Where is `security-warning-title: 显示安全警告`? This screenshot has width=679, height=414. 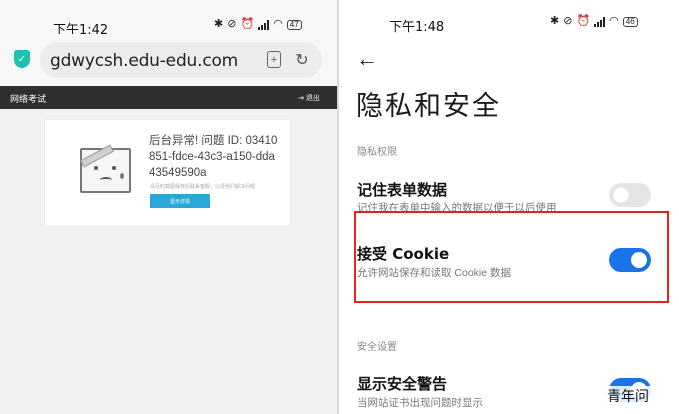
security-warning-title: 显示安全警告 is located at coordinates (402, 384).